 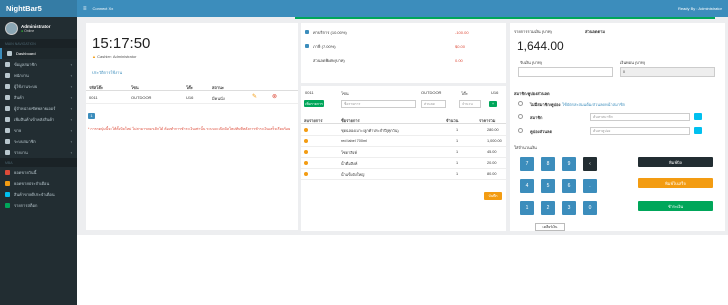 What do you see at coordinates (550, 227) in the screenshot?
I see `clear-money-button: เคลียร์เงิน` at bounding box center [550, 227].